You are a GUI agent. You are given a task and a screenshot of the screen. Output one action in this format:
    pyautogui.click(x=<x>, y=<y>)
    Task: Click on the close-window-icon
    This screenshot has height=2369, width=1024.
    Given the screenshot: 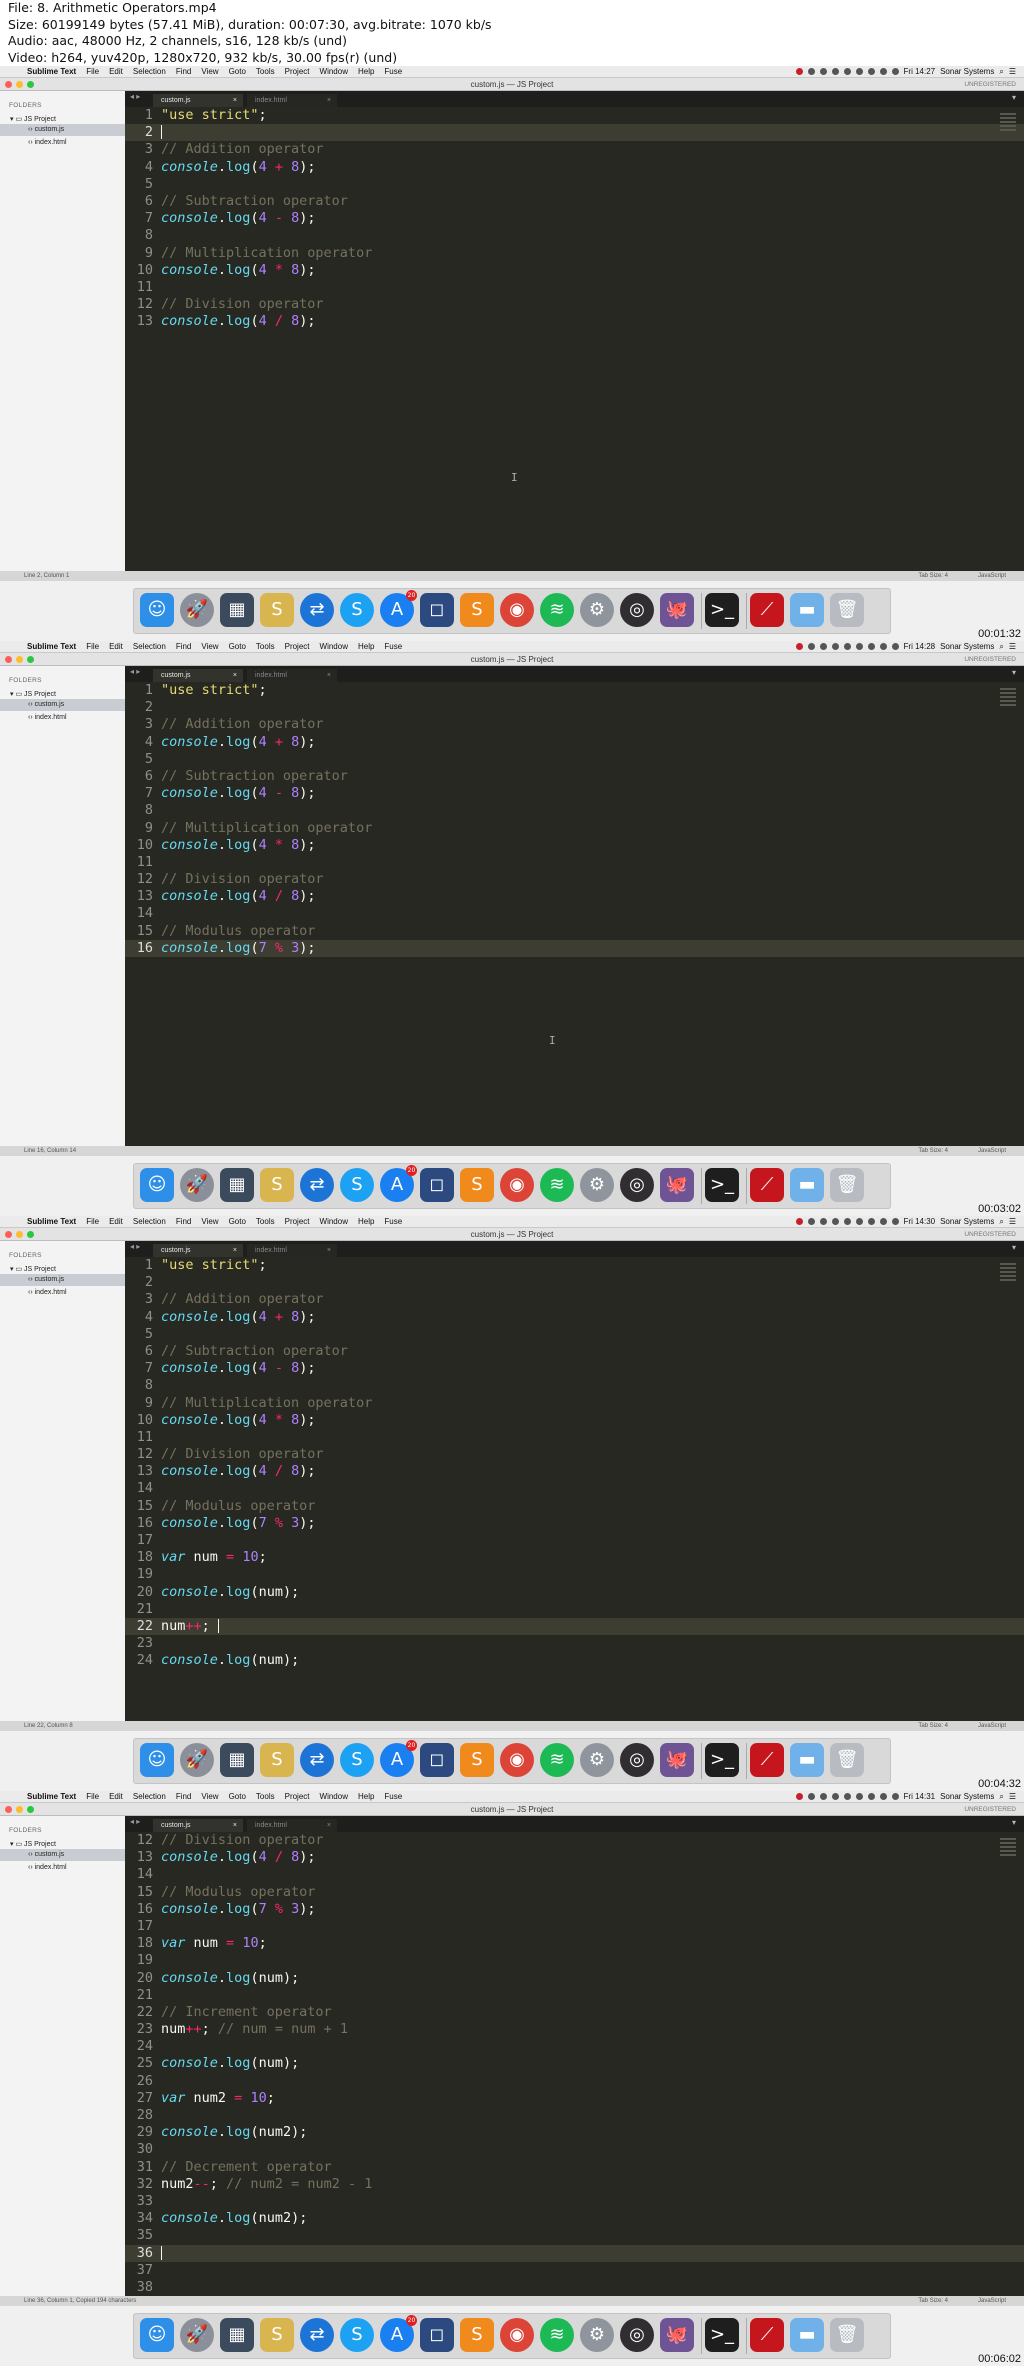 What is the action you would take?
    pyautogui.click(x=8, y=84)
    